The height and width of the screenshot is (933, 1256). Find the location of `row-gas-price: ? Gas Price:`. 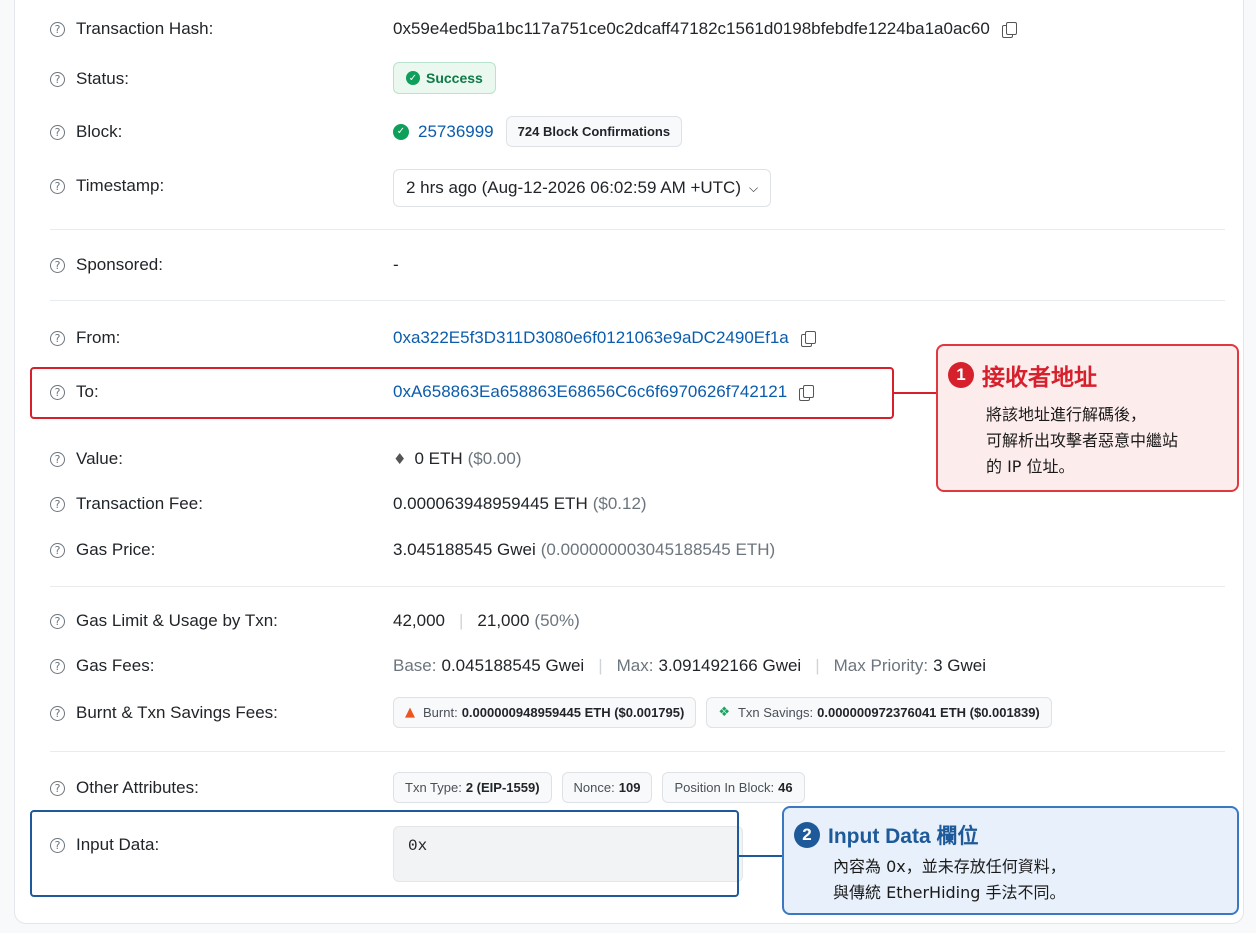

row-gas-price: ? Gas Price: is located at coordinates (102, 550).